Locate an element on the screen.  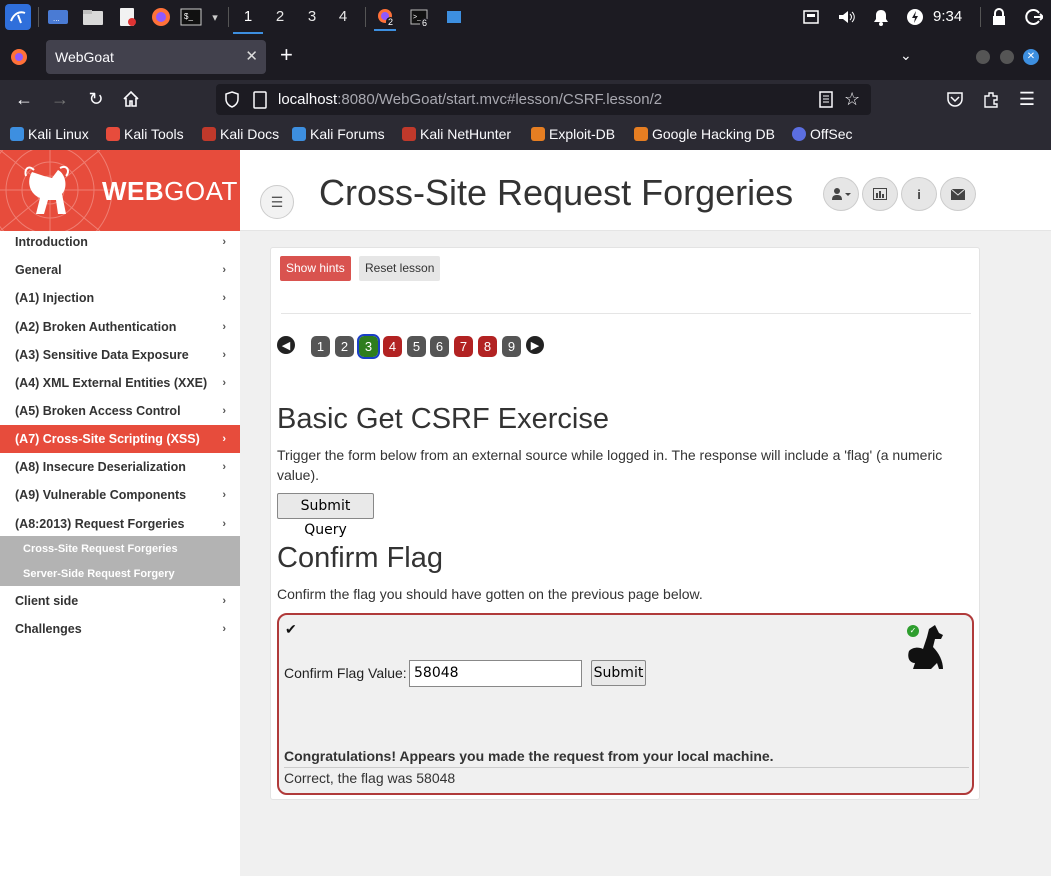
user-menu-button is located at coordinates (841, 194).